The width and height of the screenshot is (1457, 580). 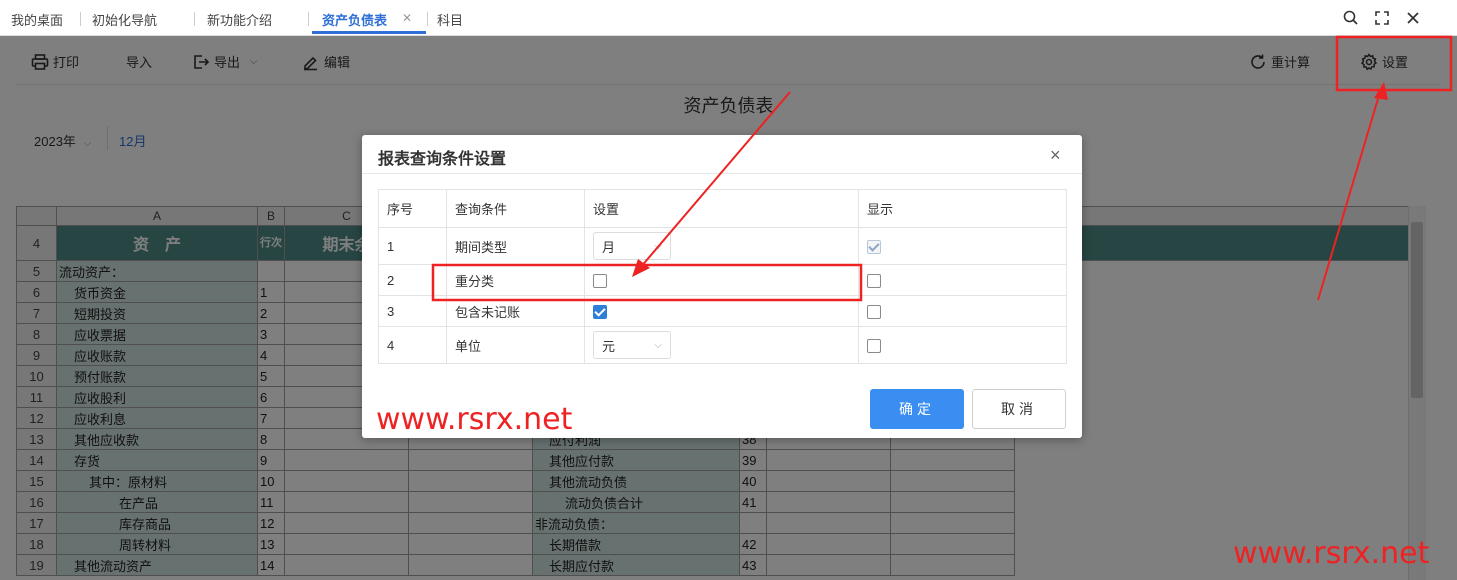 I want to click on arrowhead, so click(x=641, y=268).